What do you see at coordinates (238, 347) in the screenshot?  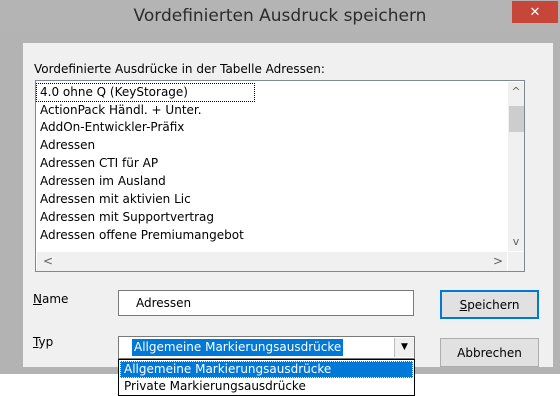 I see `type-select-value: Allgemeine Markierungsausdrücke` at bounding box center [238, 347].